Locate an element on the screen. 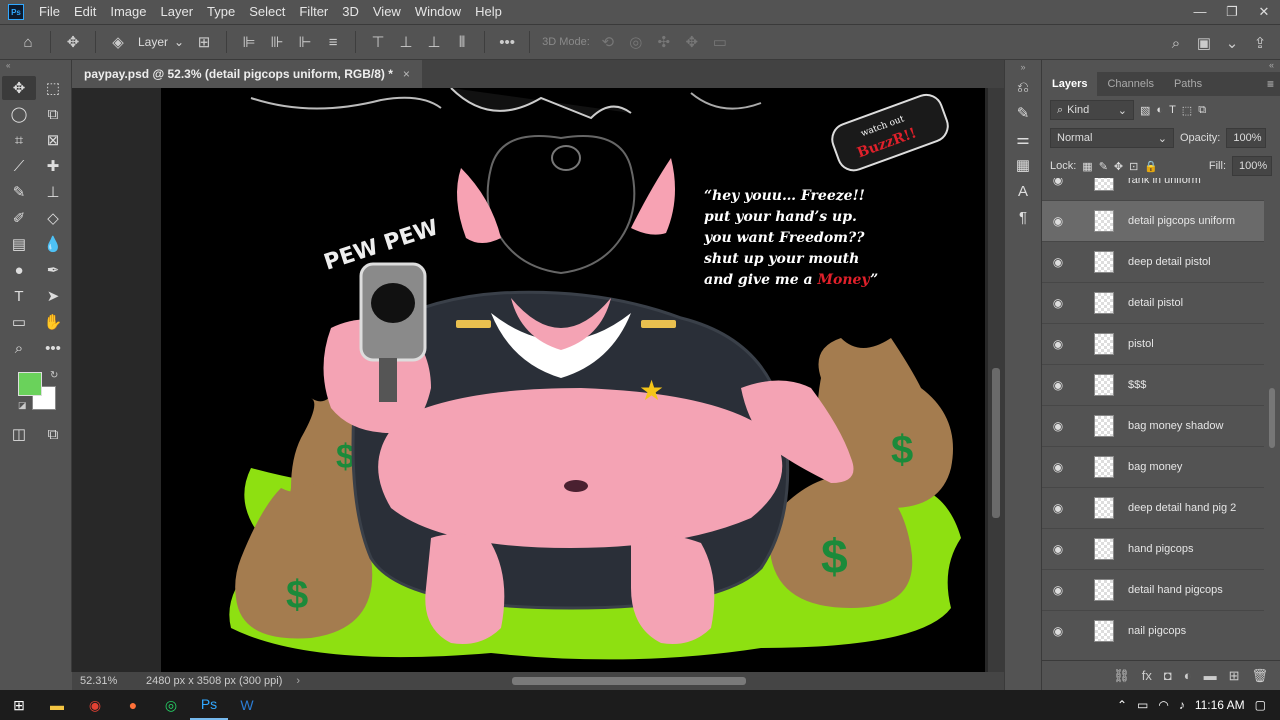  layer-name: hand pigcops is located at coordinates (1160, 549).